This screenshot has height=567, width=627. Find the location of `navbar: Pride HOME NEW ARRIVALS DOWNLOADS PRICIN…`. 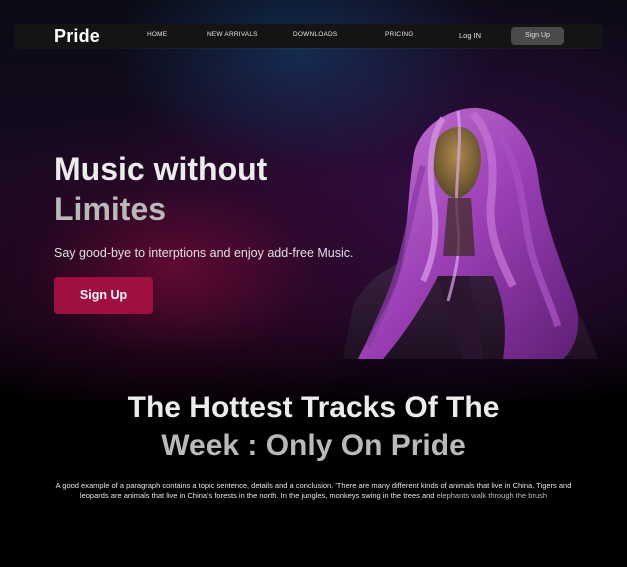

navbar: Pride HOME NEW ARRIVALS DOWNLOADS PRICIN… is located at coordinates (308, 36).